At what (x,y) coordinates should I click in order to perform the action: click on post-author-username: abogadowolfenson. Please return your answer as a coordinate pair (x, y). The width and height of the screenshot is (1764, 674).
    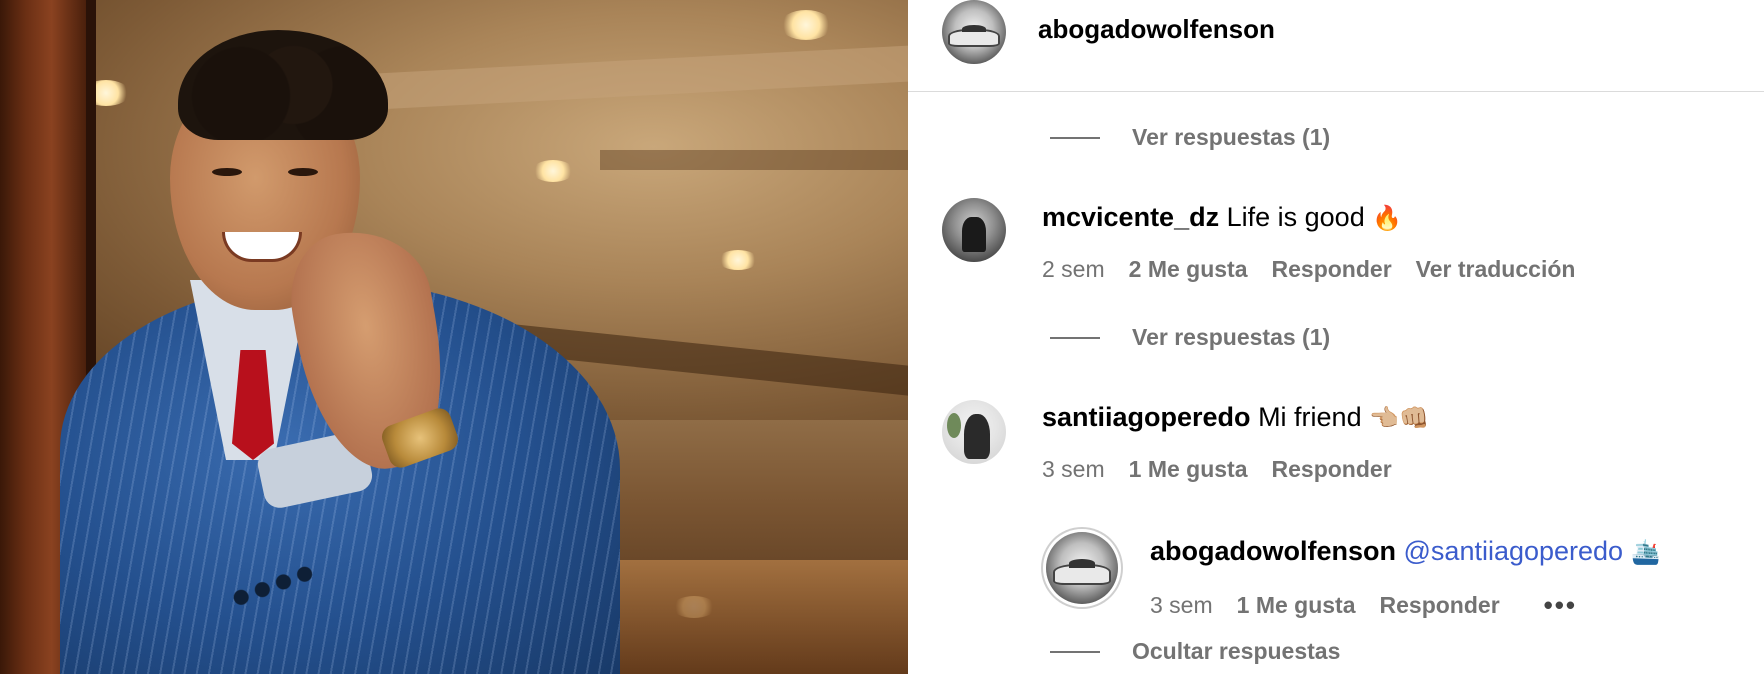
    Looking at the image, I should click on (1156, 29).